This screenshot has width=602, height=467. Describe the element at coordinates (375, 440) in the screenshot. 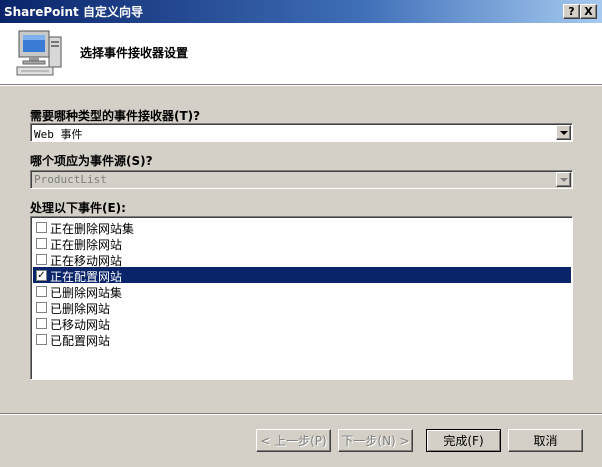

I see `next-button: 下一步(N) >` at that location.